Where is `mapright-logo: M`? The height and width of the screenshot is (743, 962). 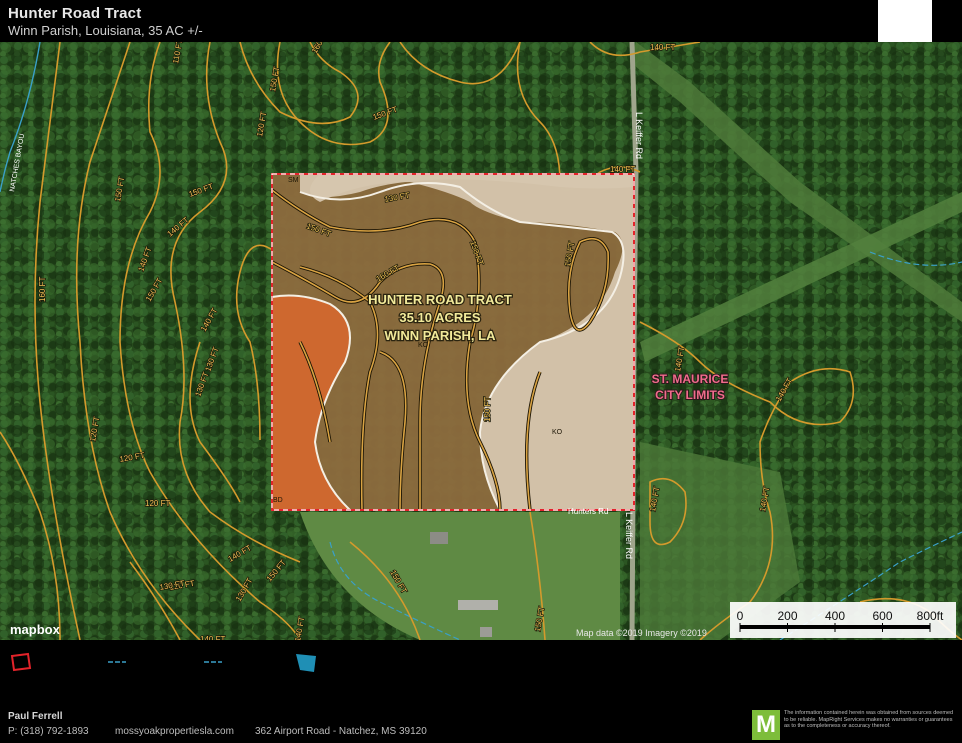
mapright-logo: M is located at coordinates (766, 725).